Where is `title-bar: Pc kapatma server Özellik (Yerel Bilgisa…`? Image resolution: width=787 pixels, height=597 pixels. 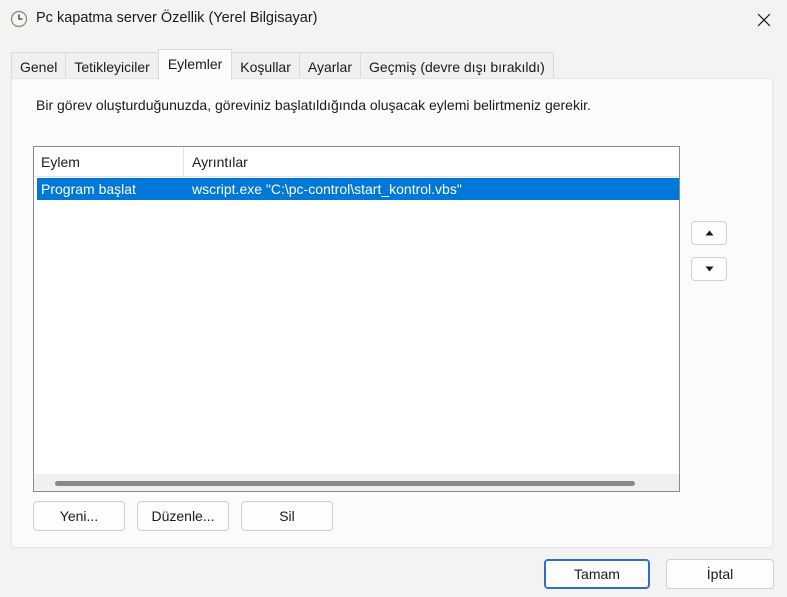 title-bar: Pc kapatma server Özellik (Yerel Bilgisa… is located at coordinates (393, 20).